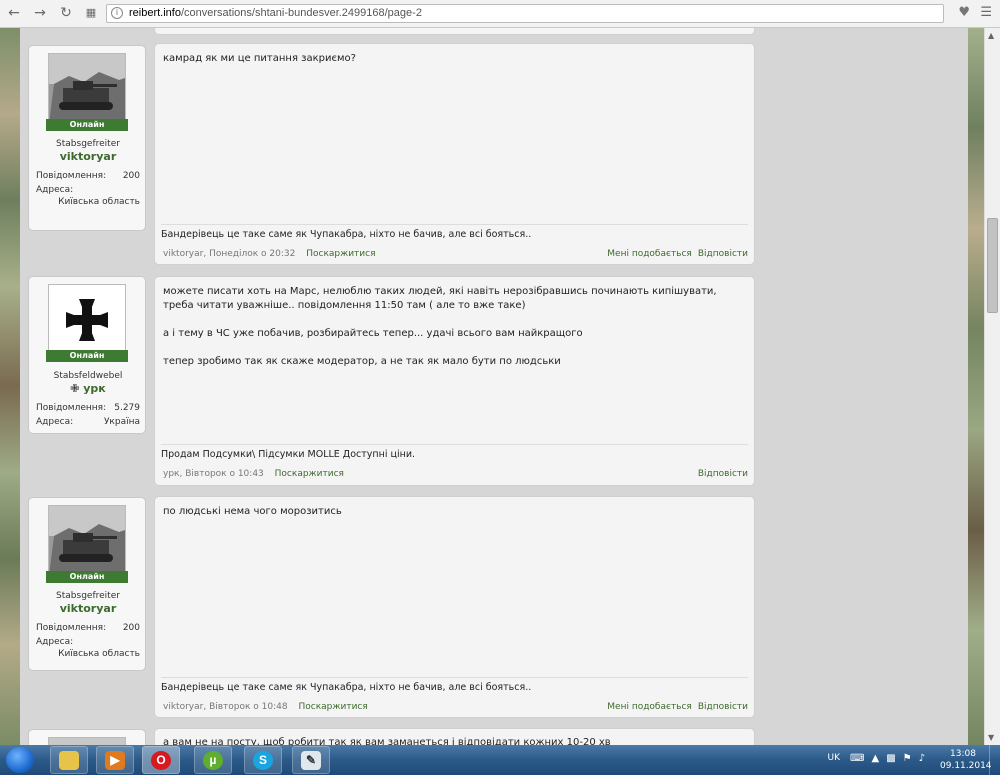 The image size is (1000, 775). I want to click on clock-date: 09.11.2014, so click(966, 766).